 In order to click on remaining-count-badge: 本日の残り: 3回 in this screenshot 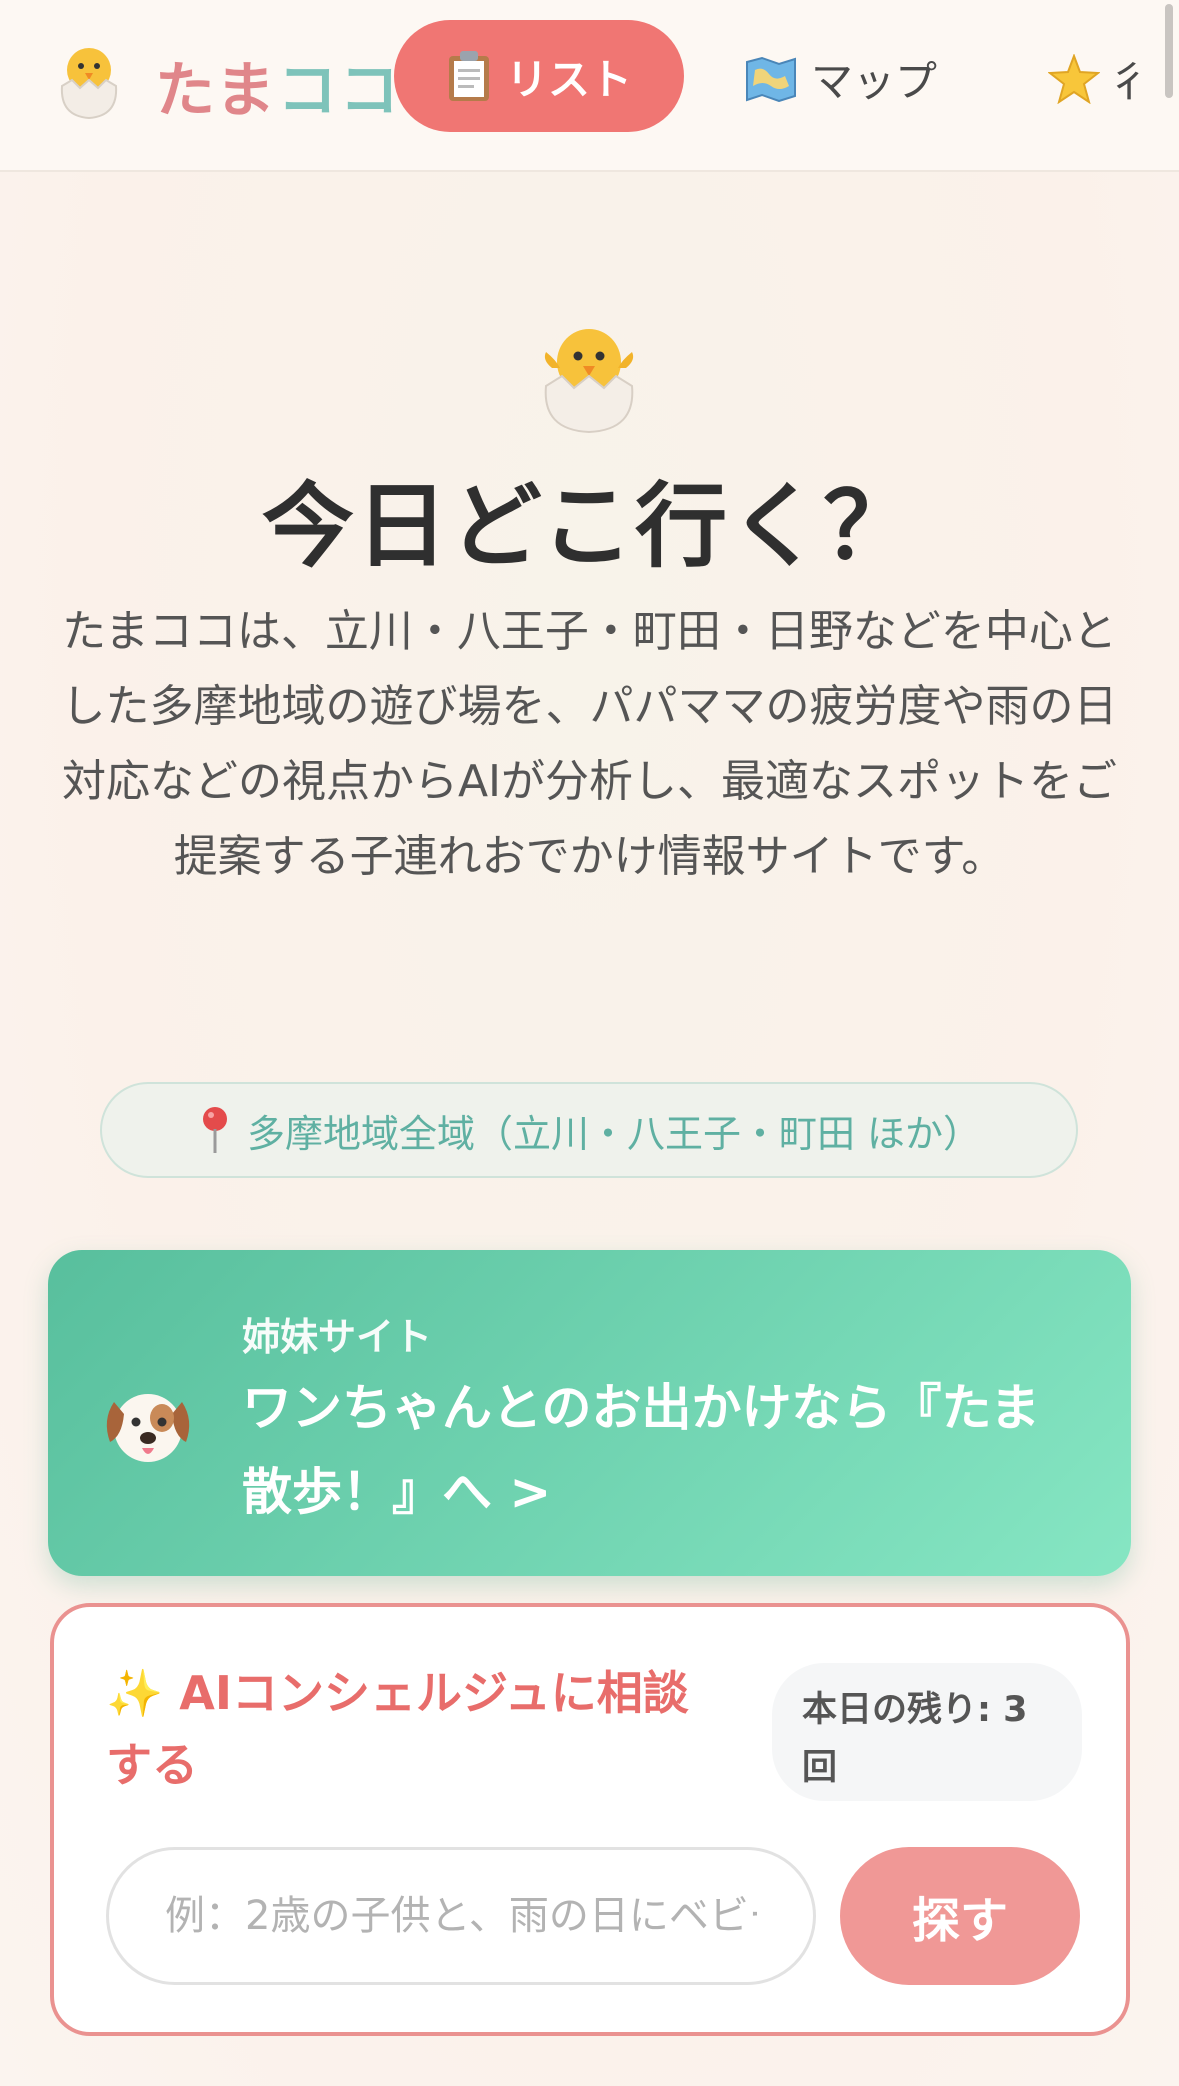, I will do `click(927, 1732)`.